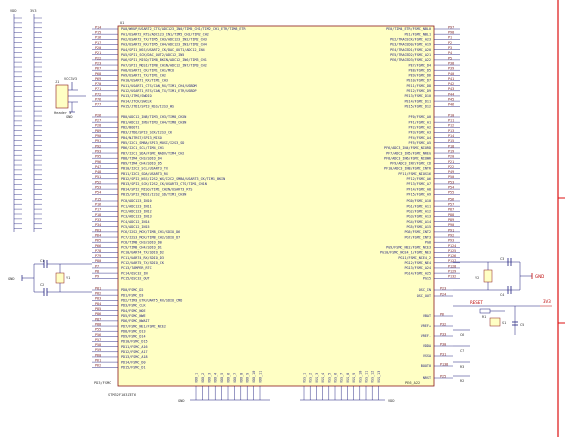 This screenshot has height=437, width=565. Describe the element at coordinates (98, 340) in the screenshot. I see `pin-number: P57` at that location.